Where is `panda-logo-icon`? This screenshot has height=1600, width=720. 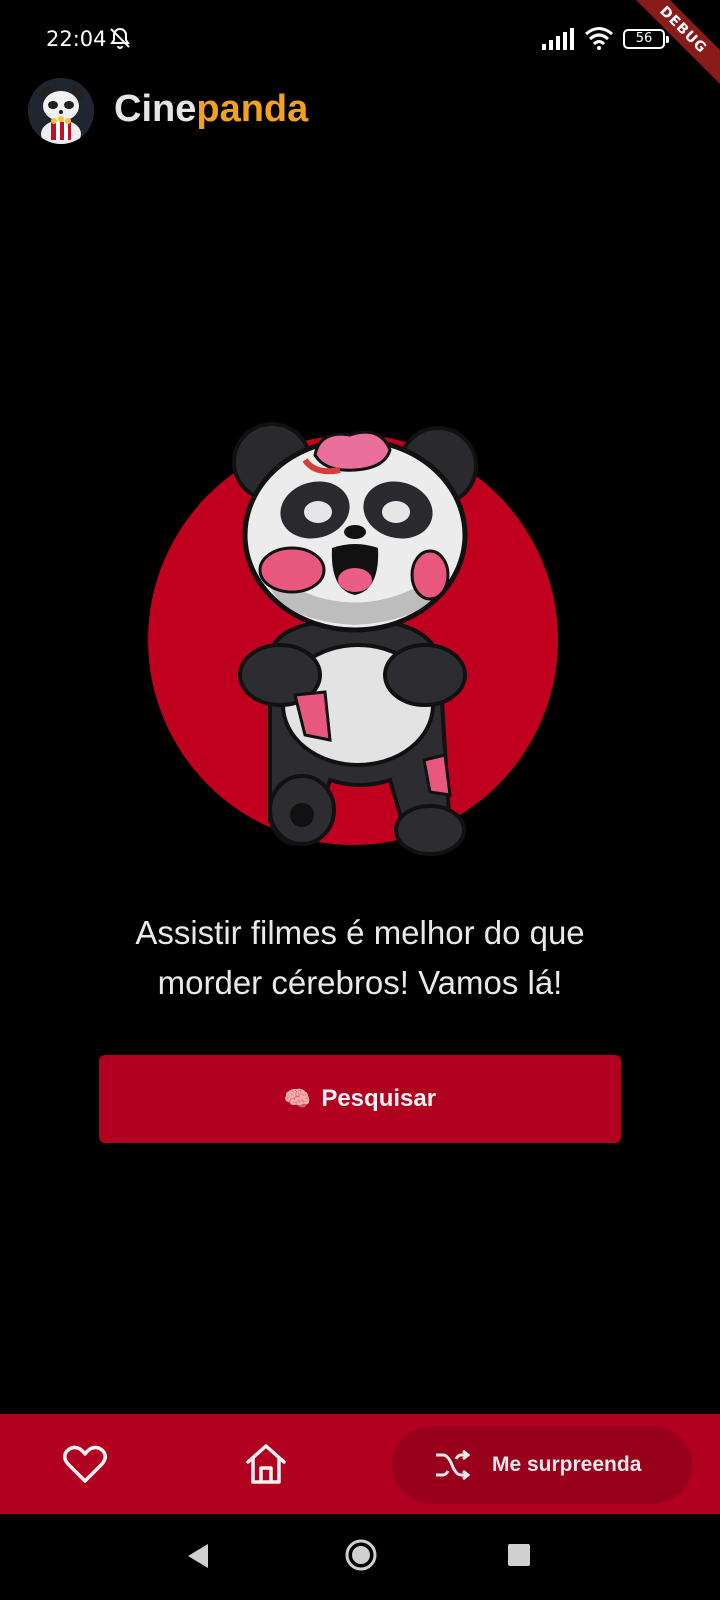
panda-logo-icon is located at coordinates (61, 111).